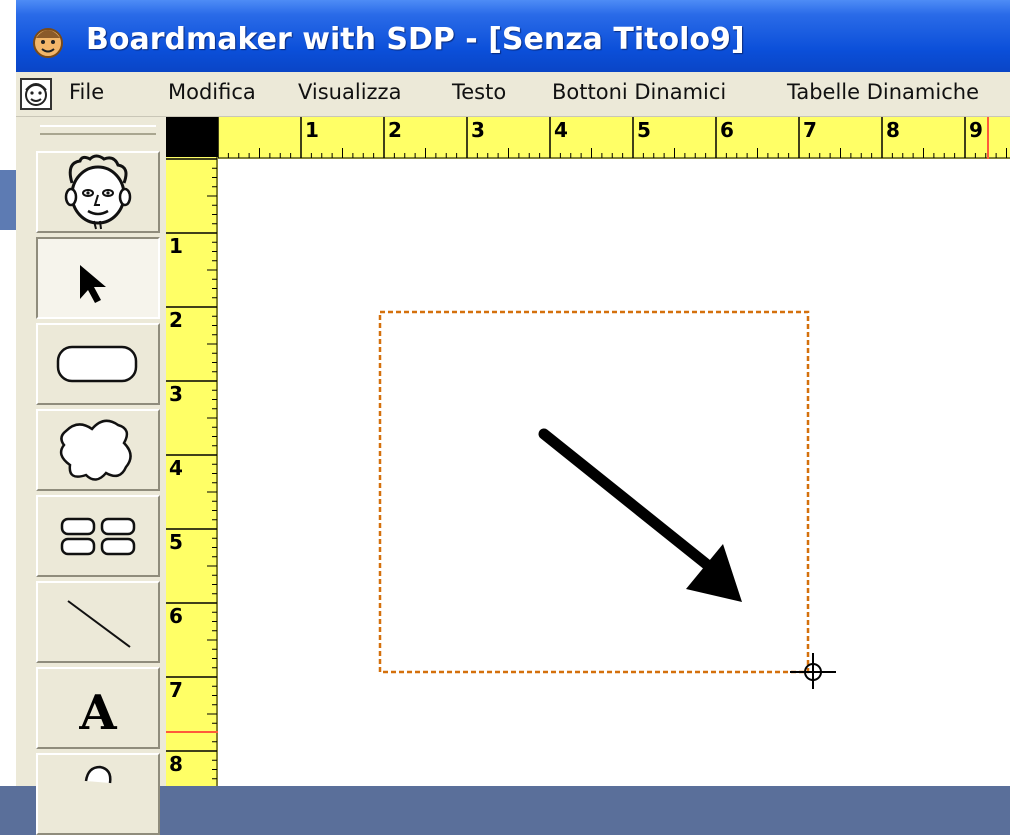 Image resolution: width=1010 pixels, height=835 pixels. I want to click on tool-symbol-finder, so click(98, 192).